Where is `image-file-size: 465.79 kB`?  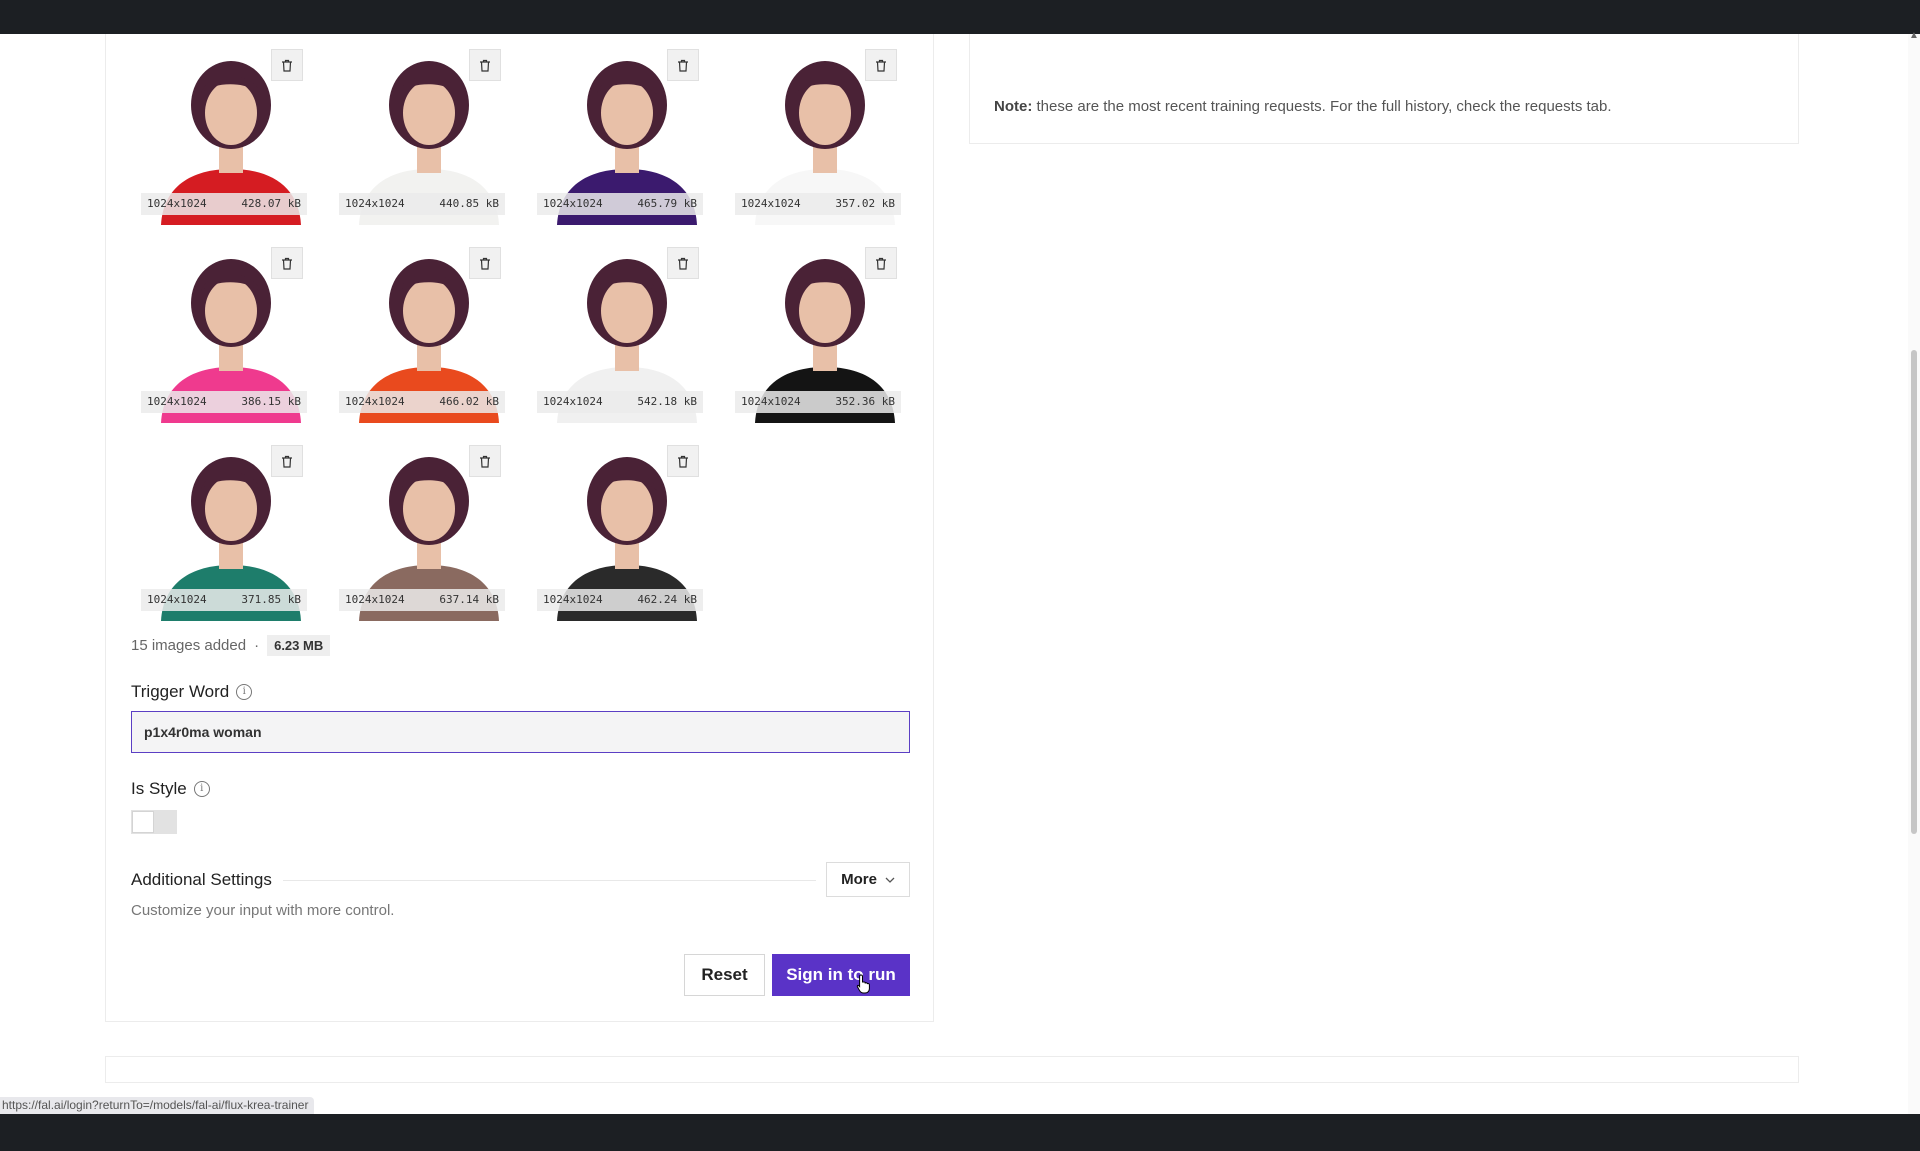 image-file-size: 465.79 kB is located at coordinates (667, 203).